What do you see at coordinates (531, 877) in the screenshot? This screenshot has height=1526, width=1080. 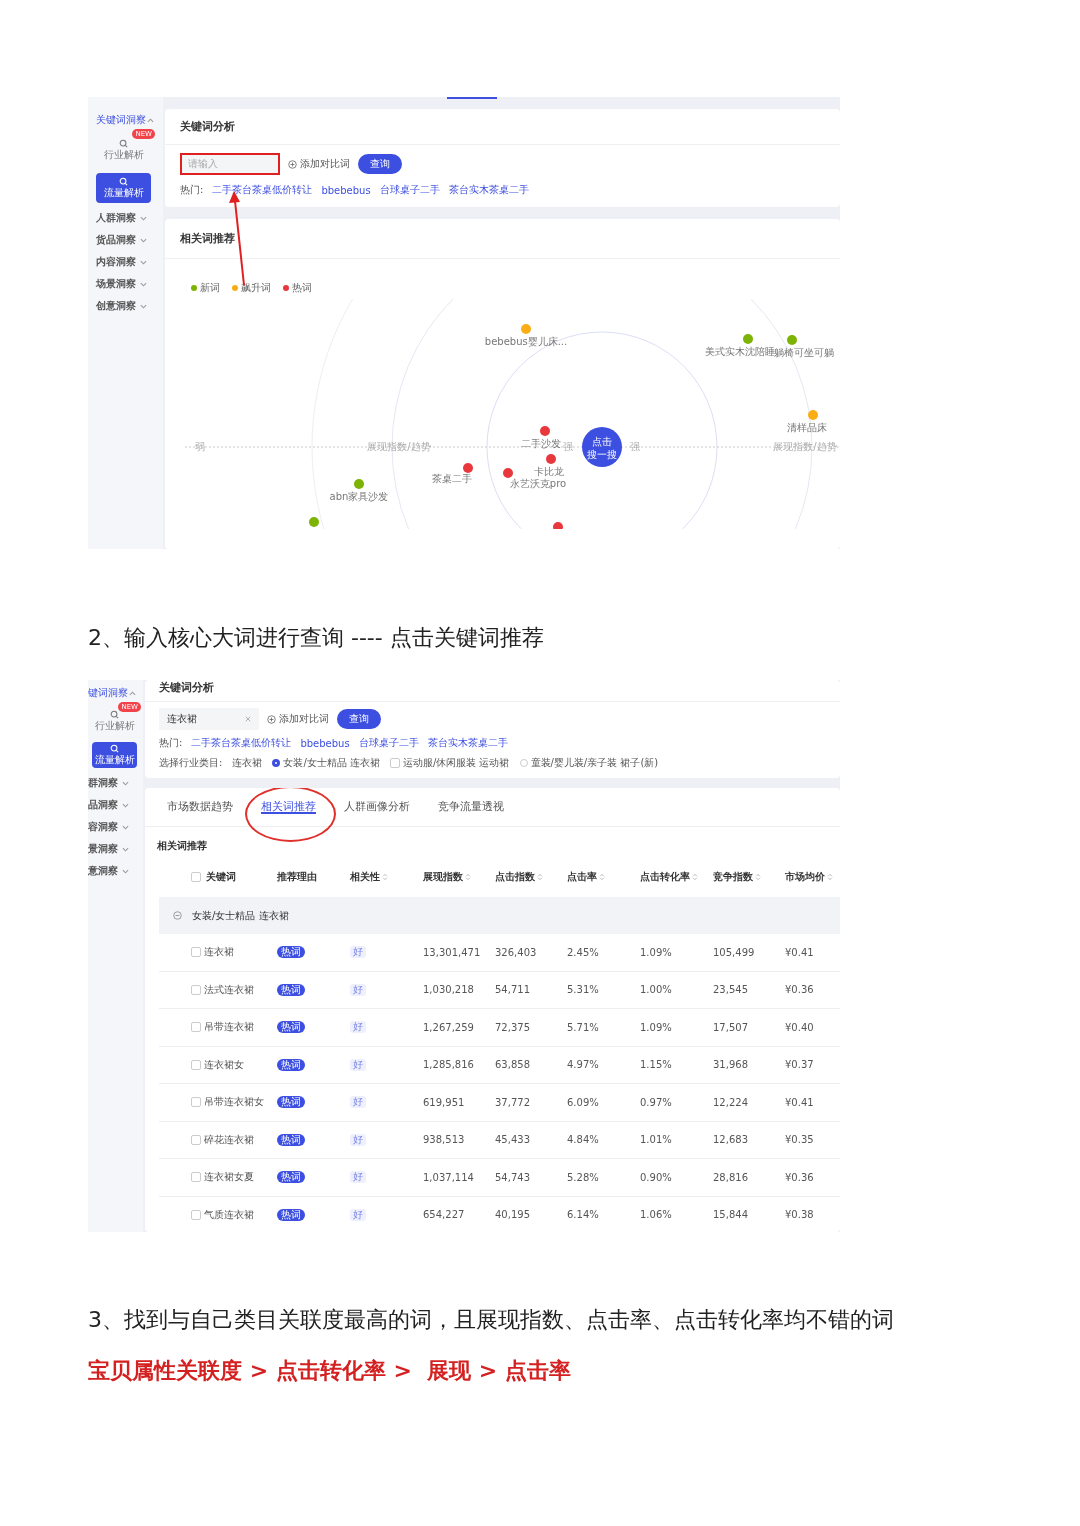 I see `column-header: 点击指数` at bounding box center [531, 877].